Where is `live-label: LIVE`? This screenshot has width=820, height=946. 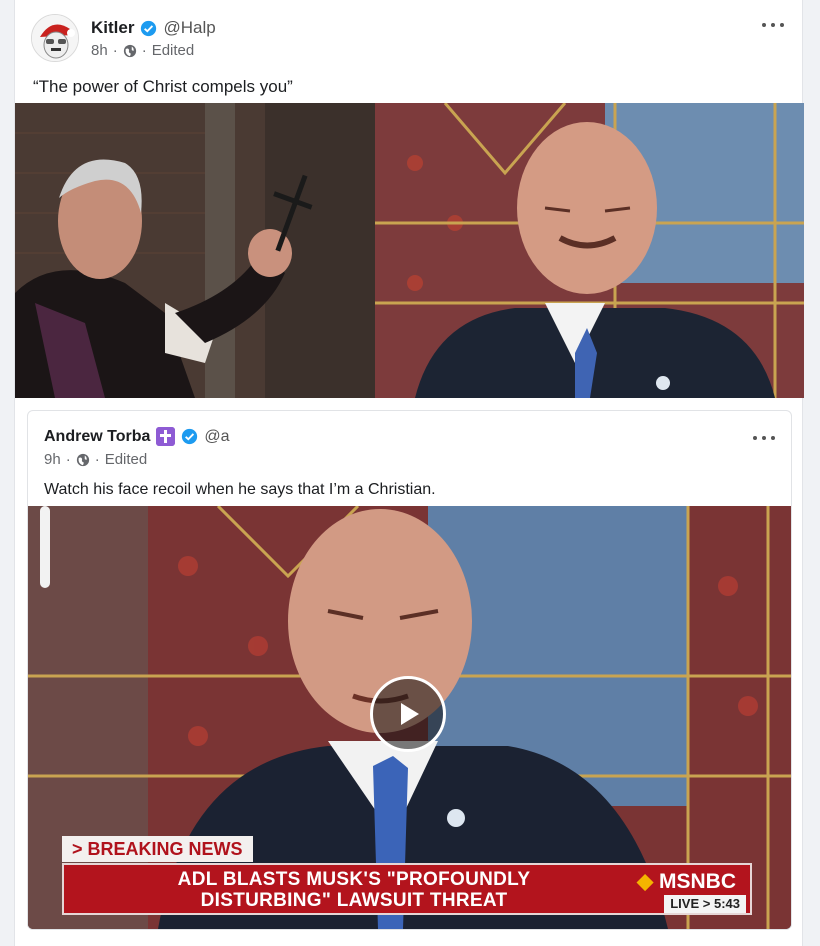 live-label: LIVE is located at coordinates (685, 903).